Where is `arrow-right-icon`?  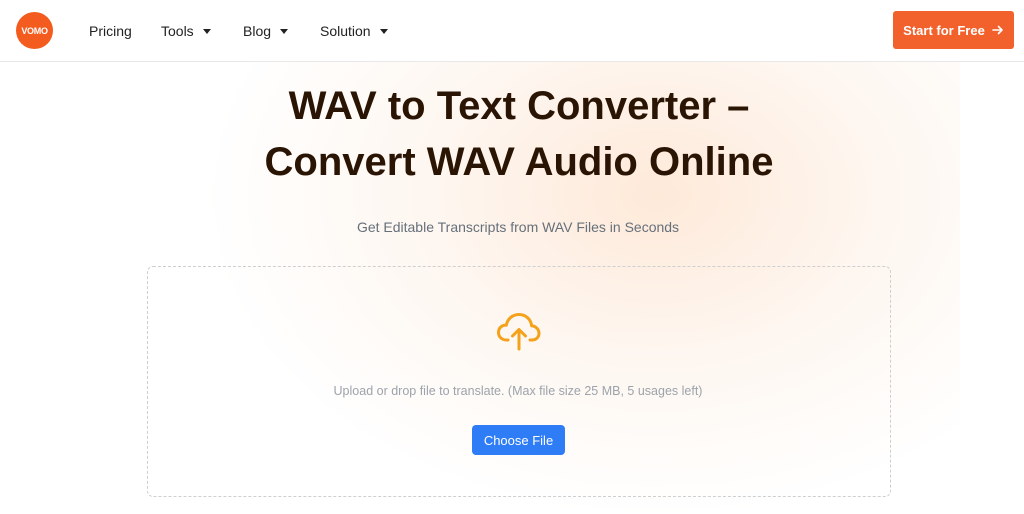
arrow-right-icon is located at coordinates (997, 30).